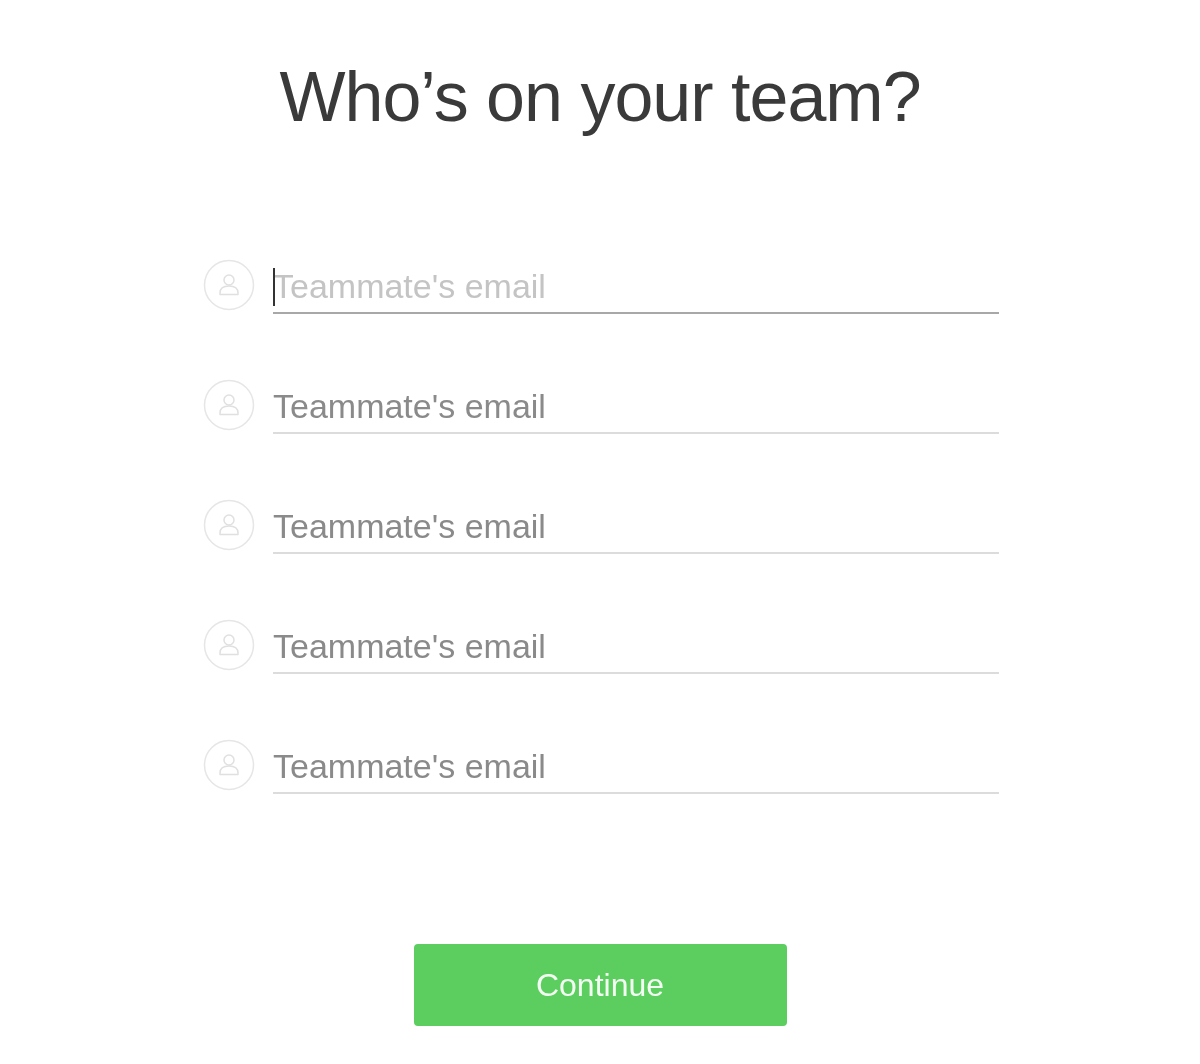  I want to click on text-cursor, so click(274, 287).